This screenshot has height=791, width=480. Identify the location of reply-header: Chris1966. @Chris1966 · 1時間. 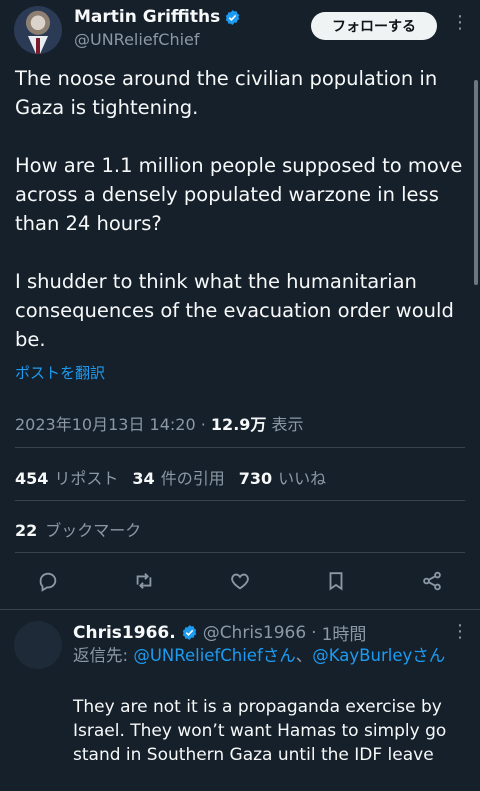
(220, 633).